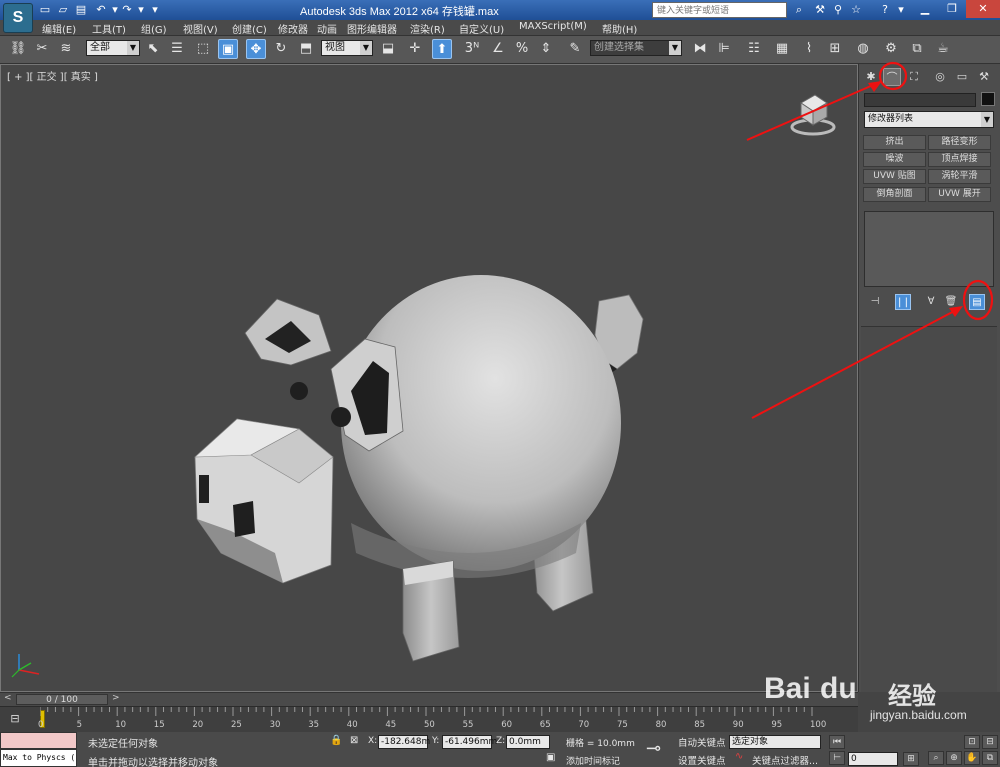  Describe the element at coordinates (856, 363) in the screenshot. I see `annotation-arrow-configure-sets` at that location.